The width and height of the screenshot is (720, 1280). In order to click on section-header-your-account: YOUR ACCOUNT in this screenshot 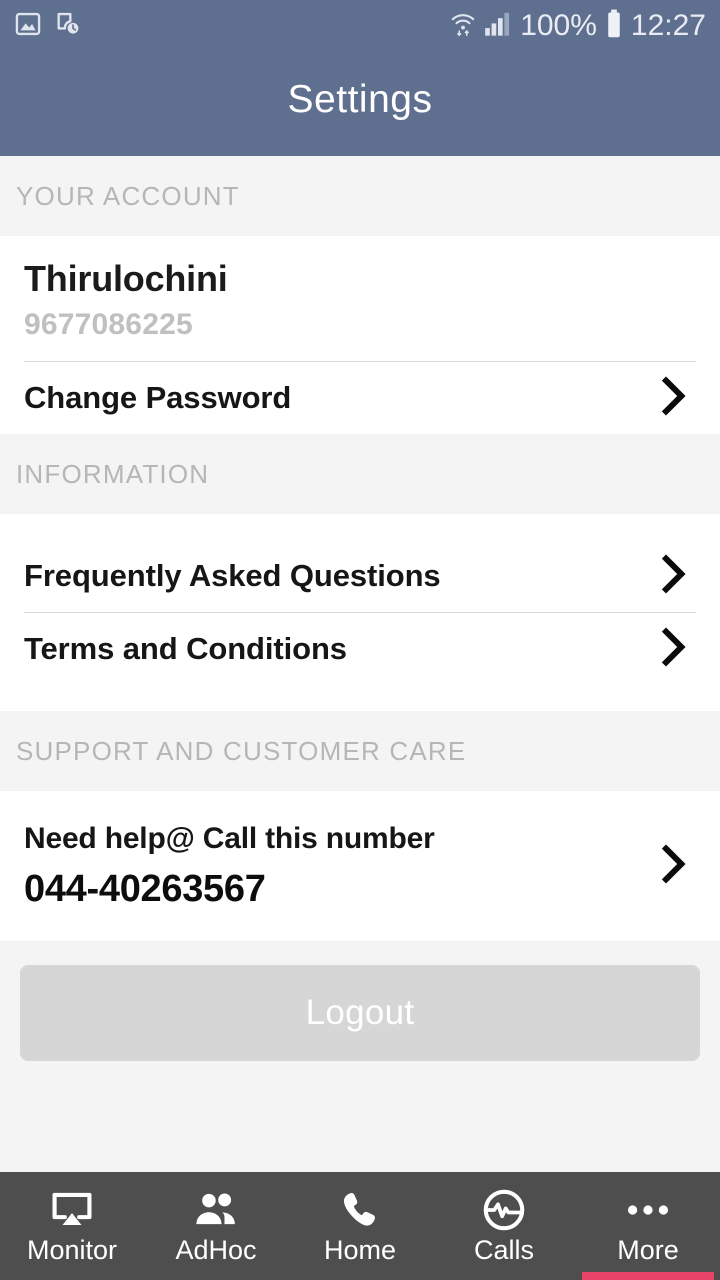, I will do `click(360, 196)`.